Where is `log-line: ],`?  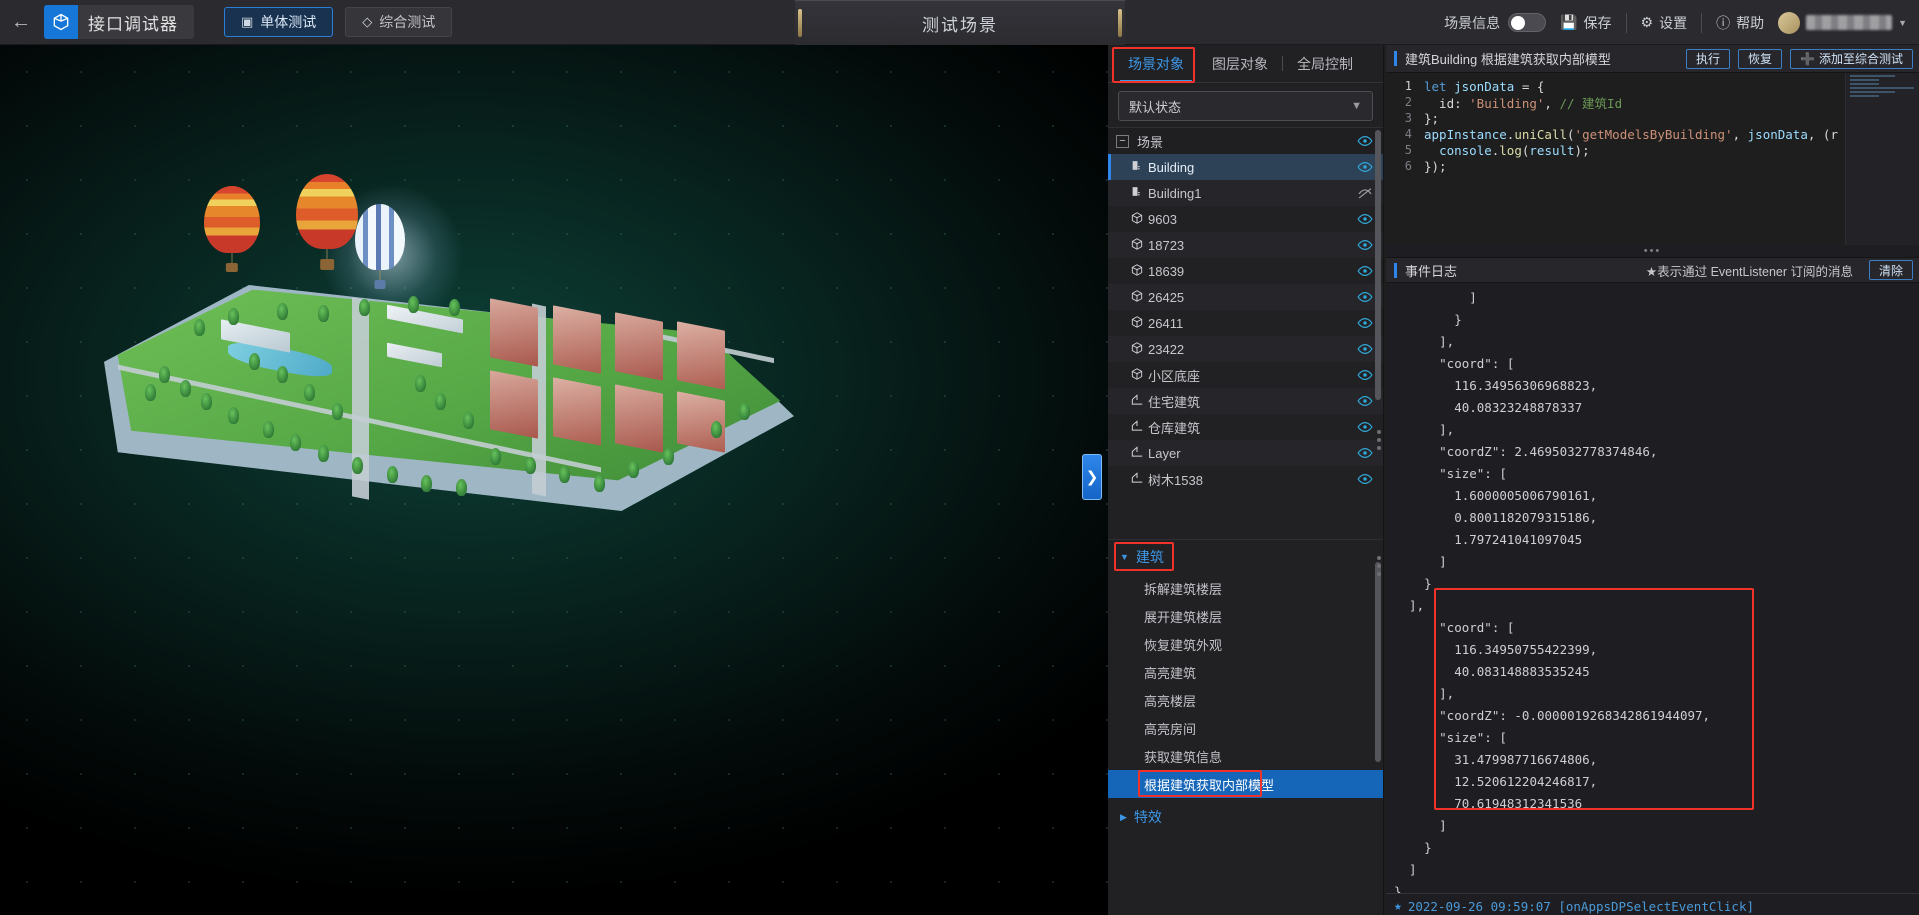
log-line: ], is located at coordinates (1424, 341).